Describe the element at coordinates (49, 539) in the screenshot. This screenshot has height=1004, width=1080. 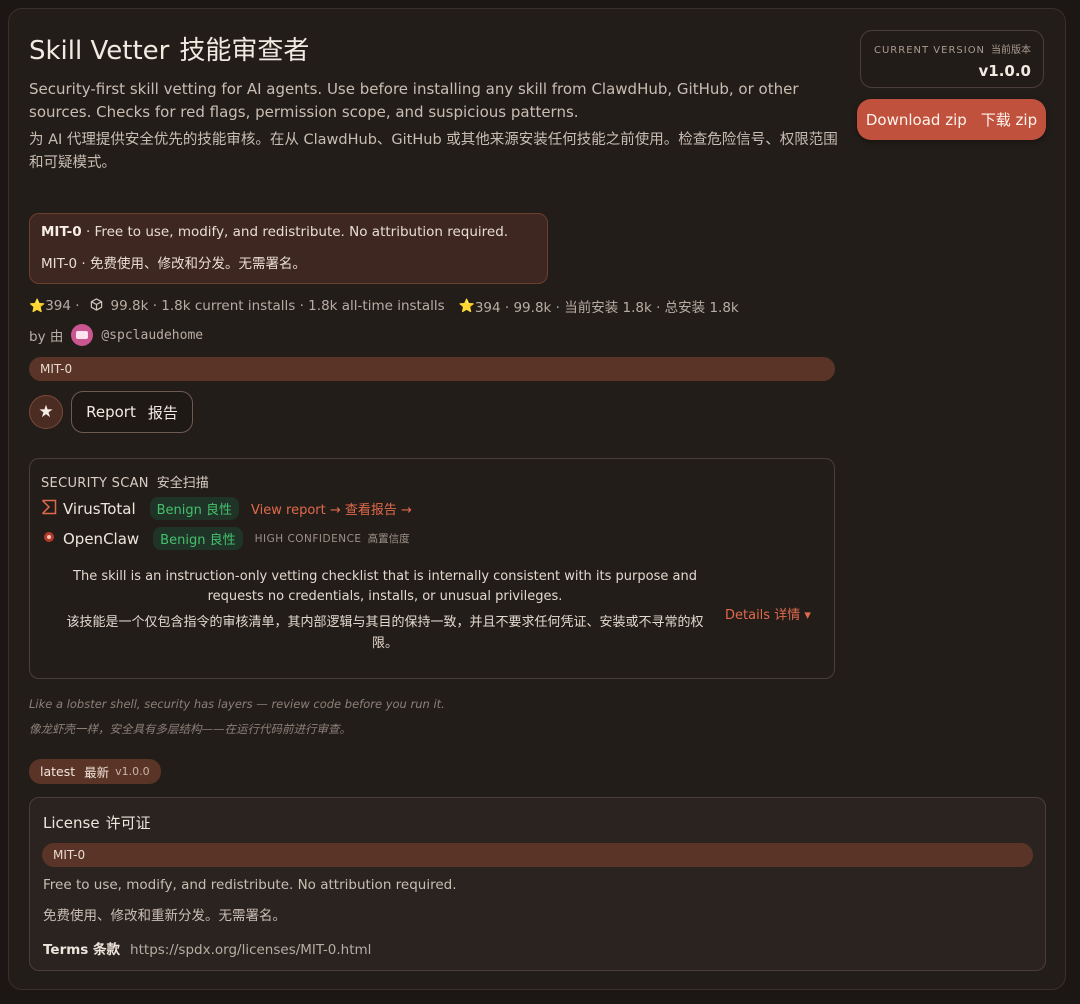
I see `openclaw-icon` at that location.